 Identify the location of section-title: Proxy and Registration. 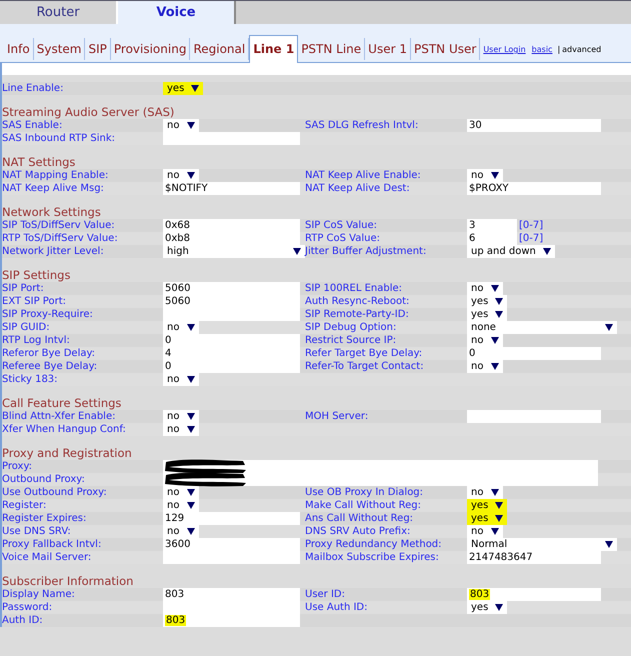
(67, 453).